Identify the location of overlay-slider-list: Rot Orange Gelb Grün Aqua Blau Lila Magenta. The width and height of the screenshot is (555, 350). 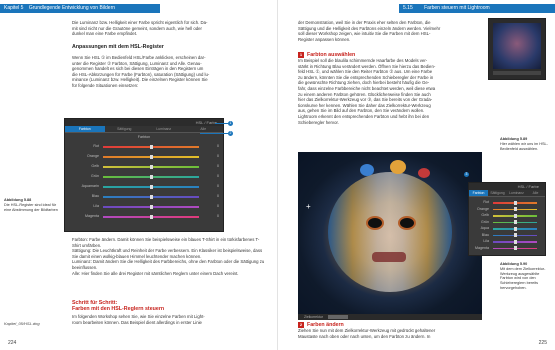
(507, 226).